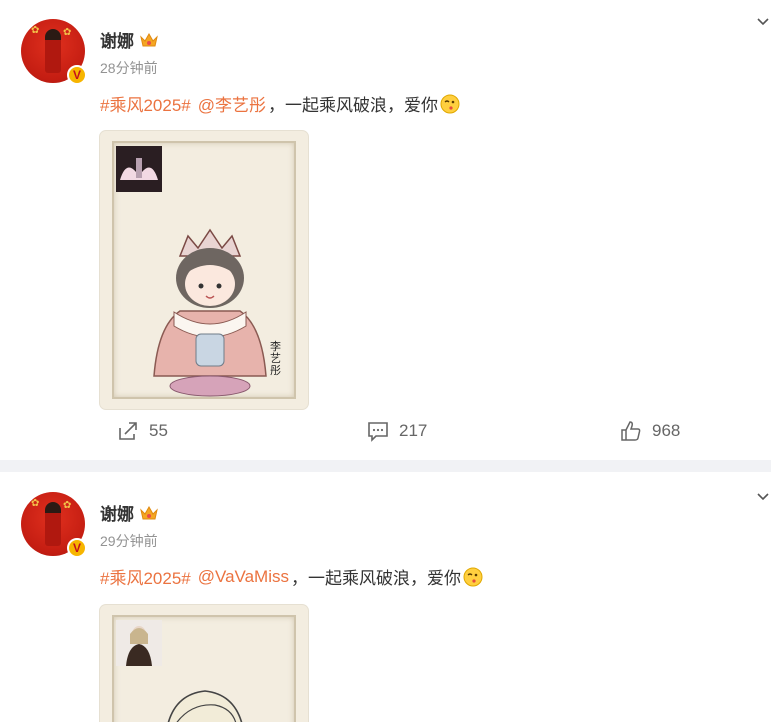 Image resolution: width=771 pixels, height=722 pixels. Describe the element at coordinates (385, 466) in the screenshot. I see `feed-divider` at that location.